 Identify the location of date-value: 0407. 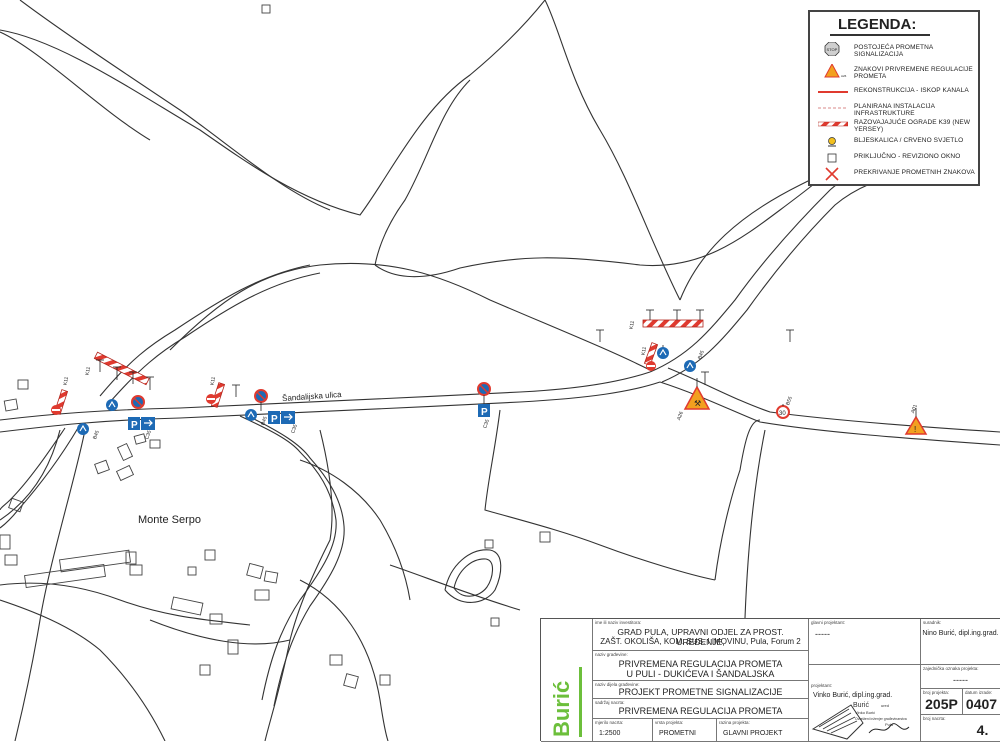
(981, 704).